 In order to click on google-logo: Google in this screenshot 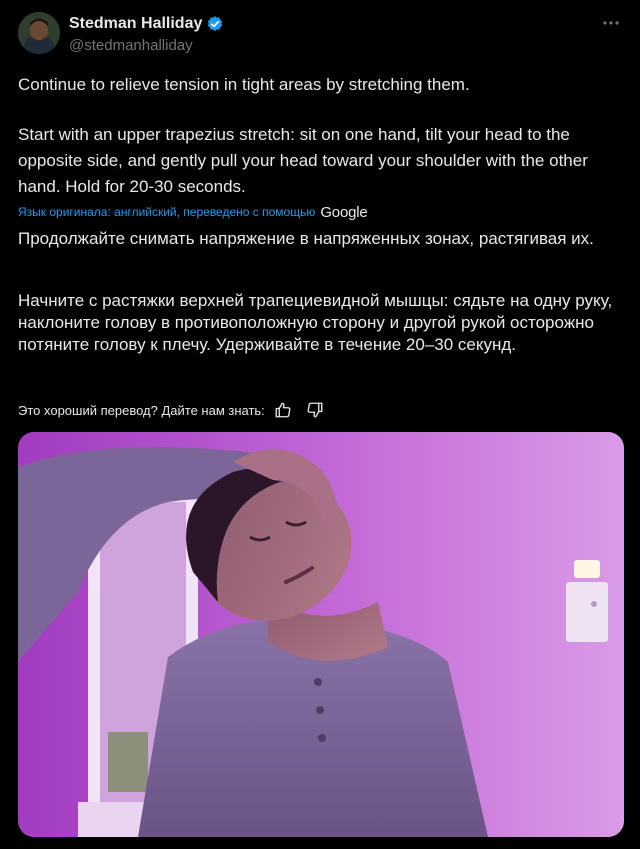, I will do `click(344, 212)`.